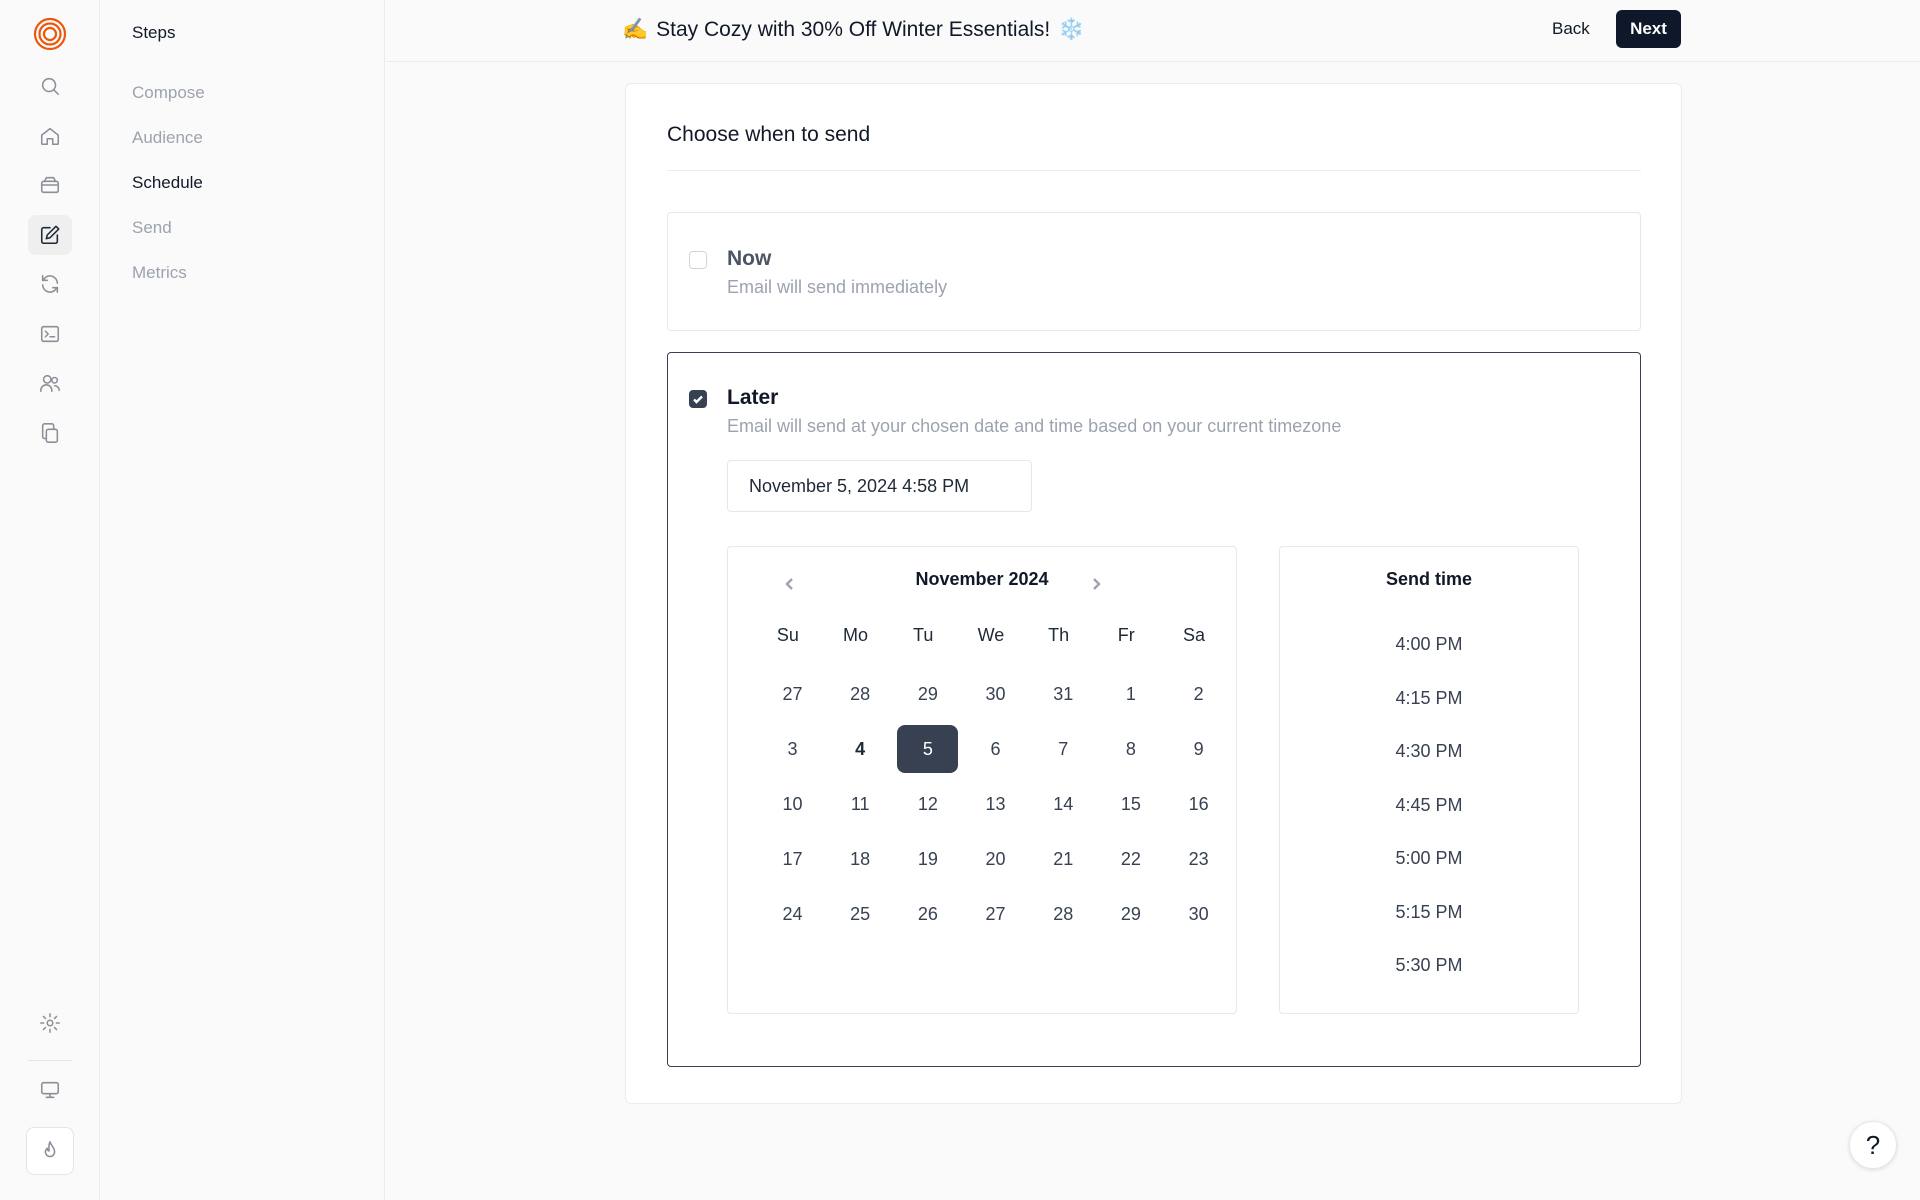  What do you see at coordinates (1130, 694) in the screenshot?
I see `calendar-day: 1` at bounding box center [1130, 694].